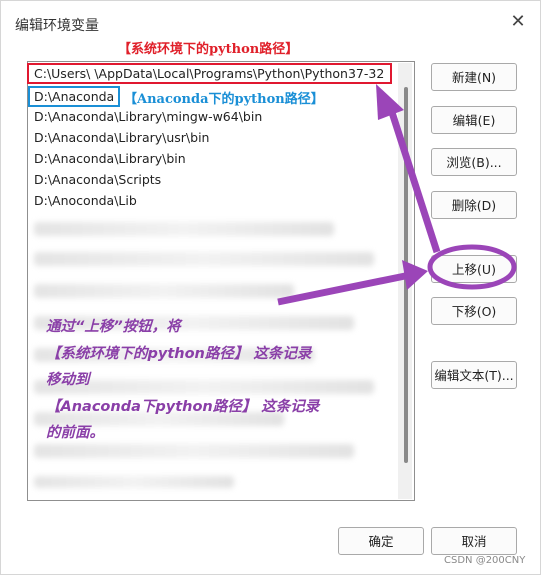  What do you see at coordinates (415, 275) in the screenshot?
I see `arrow-head-to-button` at bounding box center [415, 275].